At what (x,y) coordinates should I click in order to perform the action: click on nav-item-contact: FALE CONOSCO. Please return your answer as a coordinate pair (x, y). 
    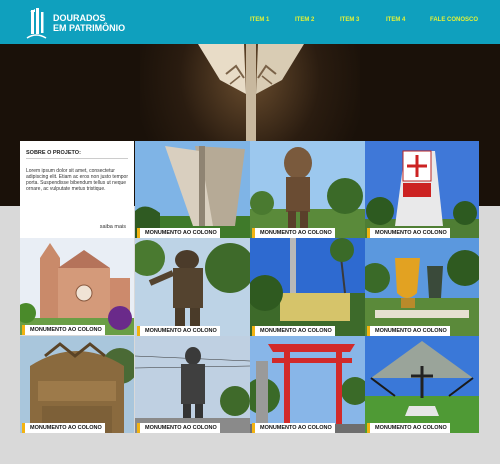
    Looking at the image, I should click on (454, 20).